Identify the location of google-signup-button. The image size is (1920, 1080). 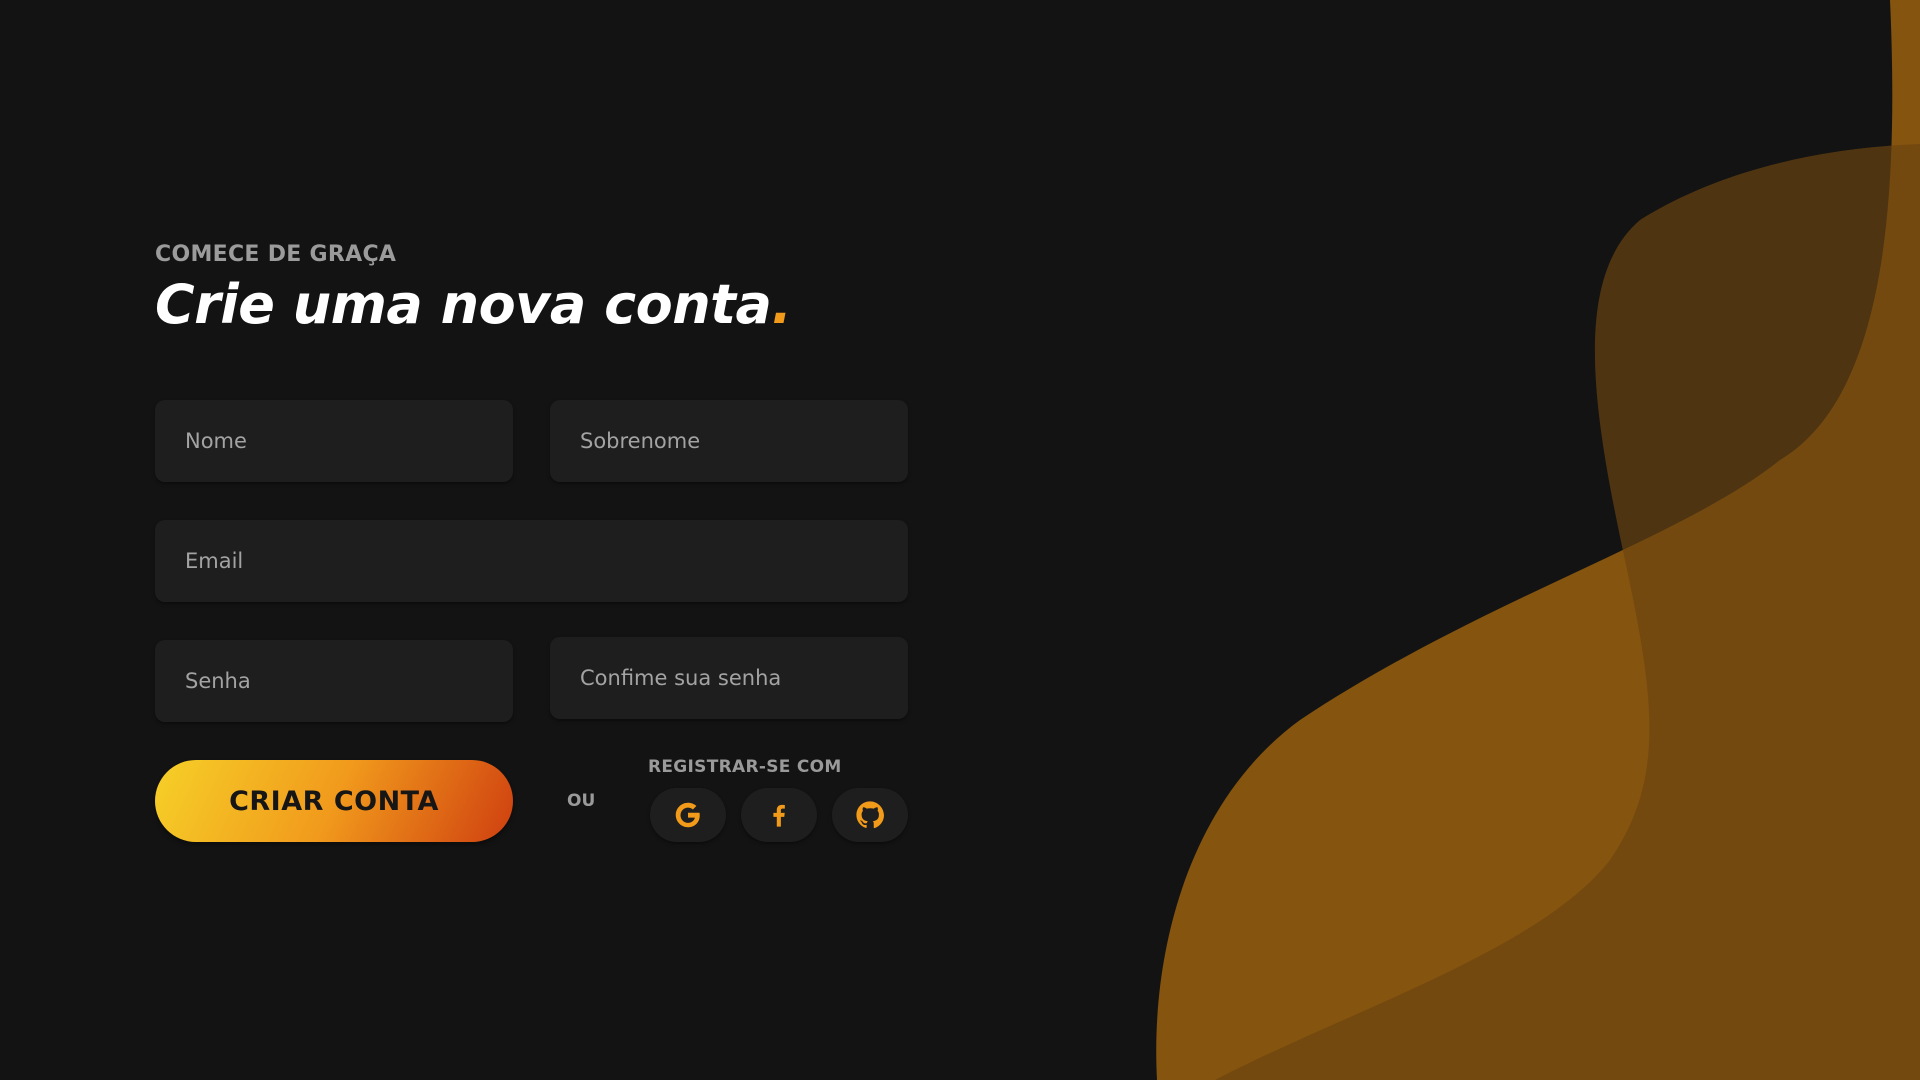
(688, 815).